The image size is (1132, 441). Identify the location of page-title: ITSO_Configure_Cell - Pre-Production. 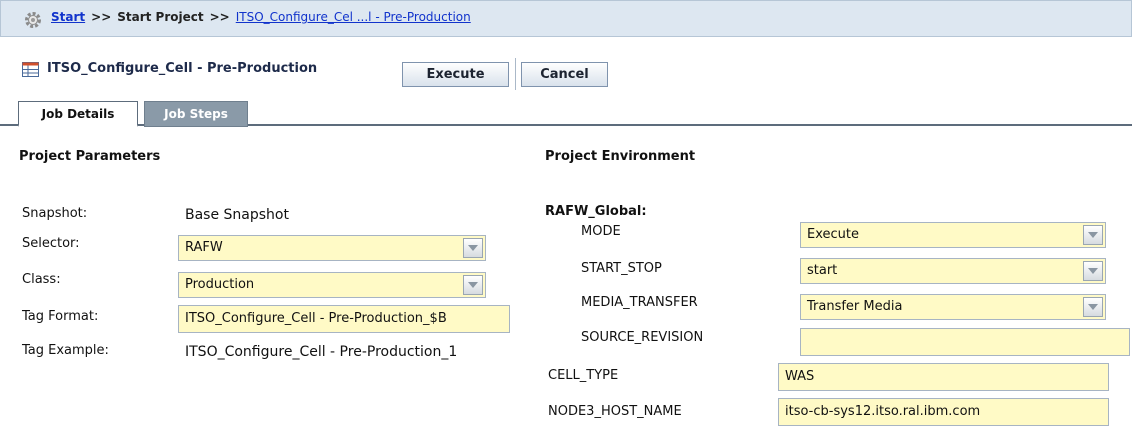
(182, 68).